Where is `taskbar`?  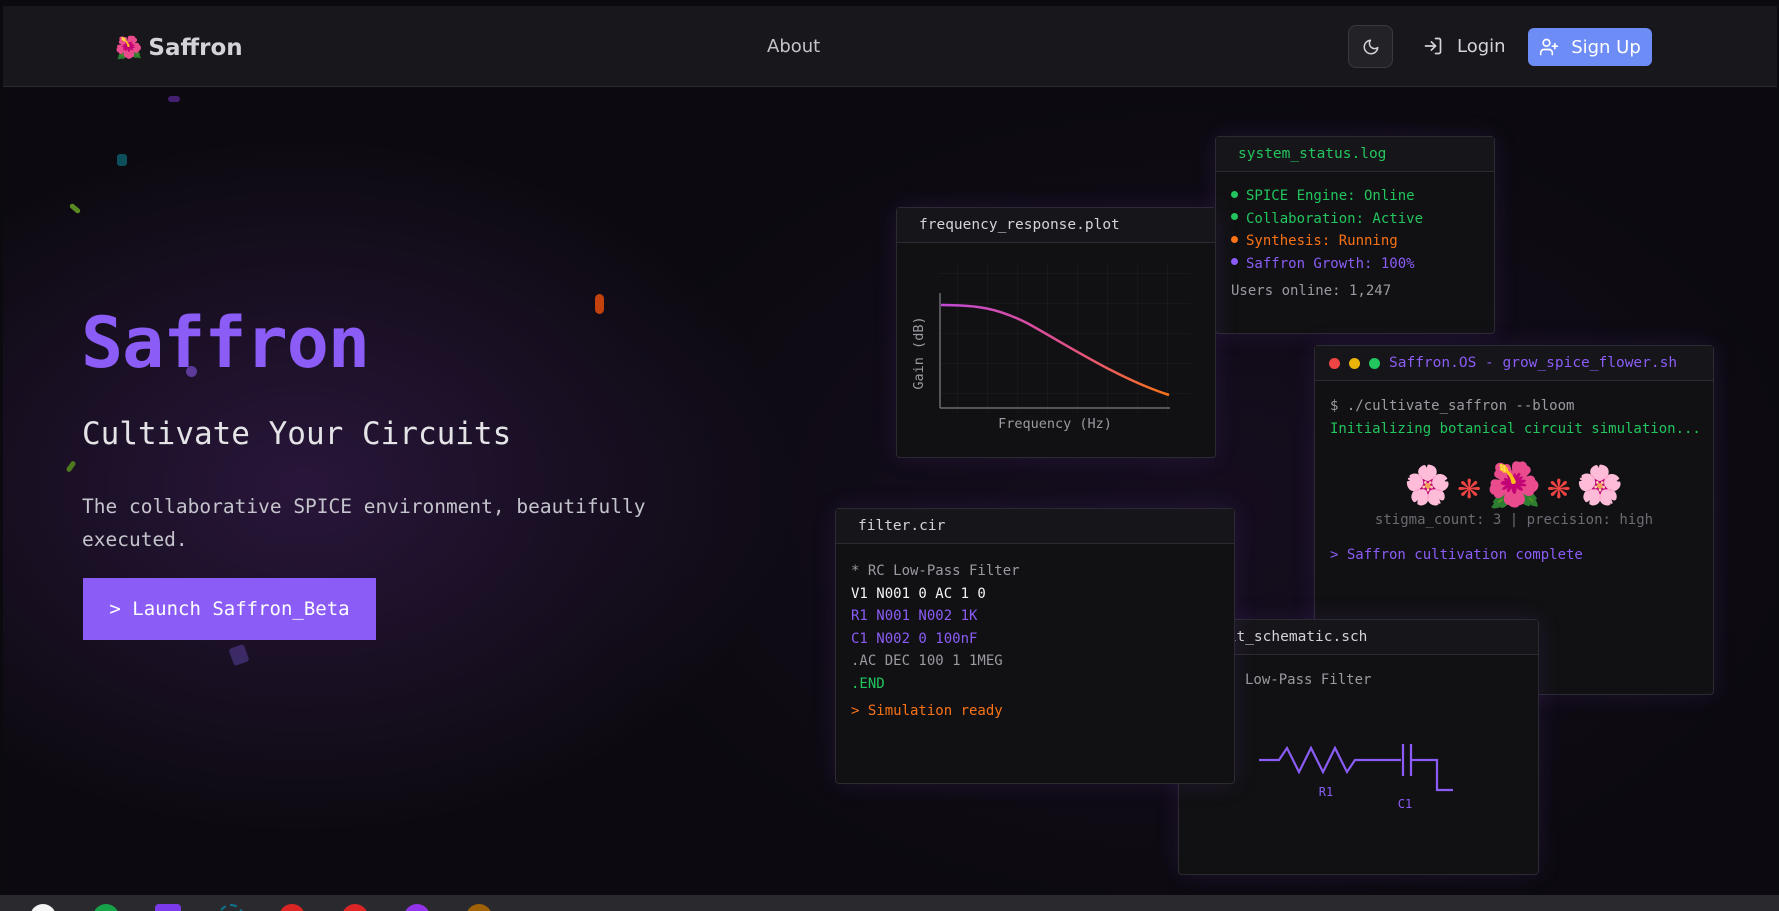 taskbar is located at coordinates (889, 903).